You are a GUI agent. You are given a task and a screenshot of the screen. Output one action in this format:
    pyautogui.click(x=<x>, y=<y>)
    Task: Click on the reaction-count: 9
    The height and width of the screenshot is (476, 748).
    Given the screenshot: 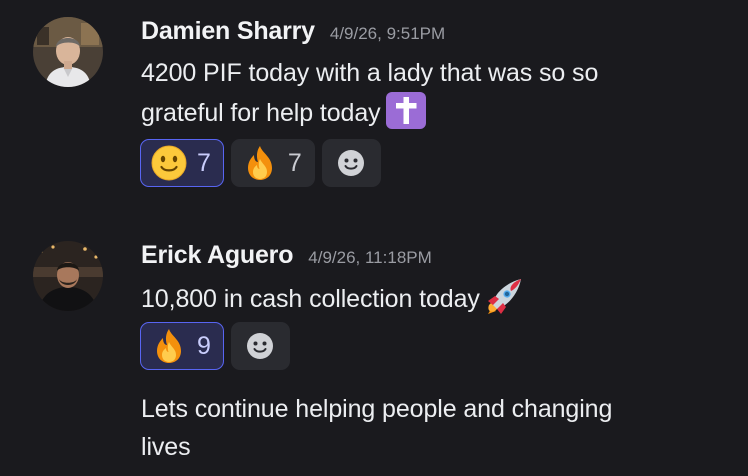 What is the action you would take?
    pyautogui.click(x=204, y=345)
    